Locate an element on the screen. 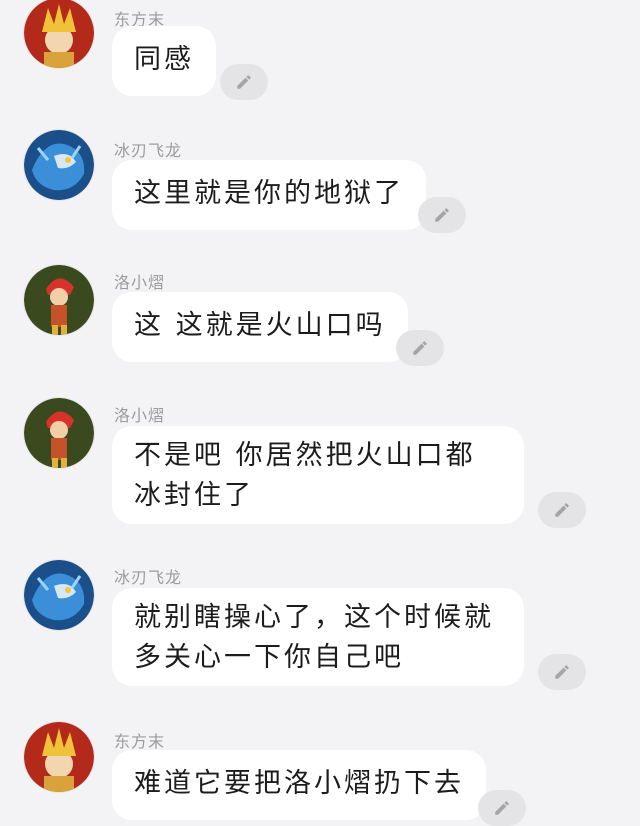 The image size is (640, 826). message-text: 同感 is located at coordinates (164, 59).